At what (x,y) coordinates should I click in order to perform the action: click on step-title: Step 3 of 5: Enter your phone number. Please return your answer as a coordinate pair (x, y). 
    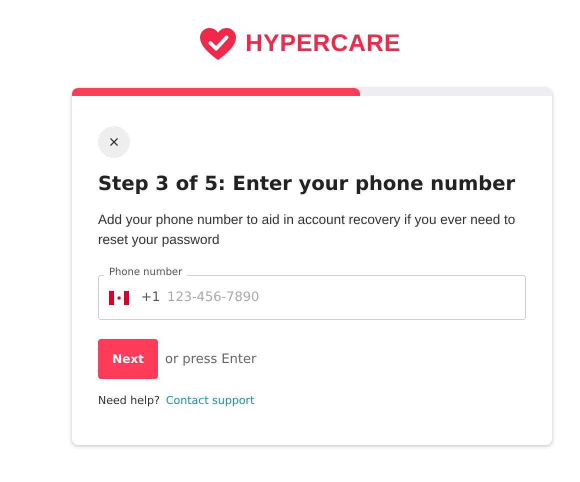
    Looking at the image, I should click on (307, 183).